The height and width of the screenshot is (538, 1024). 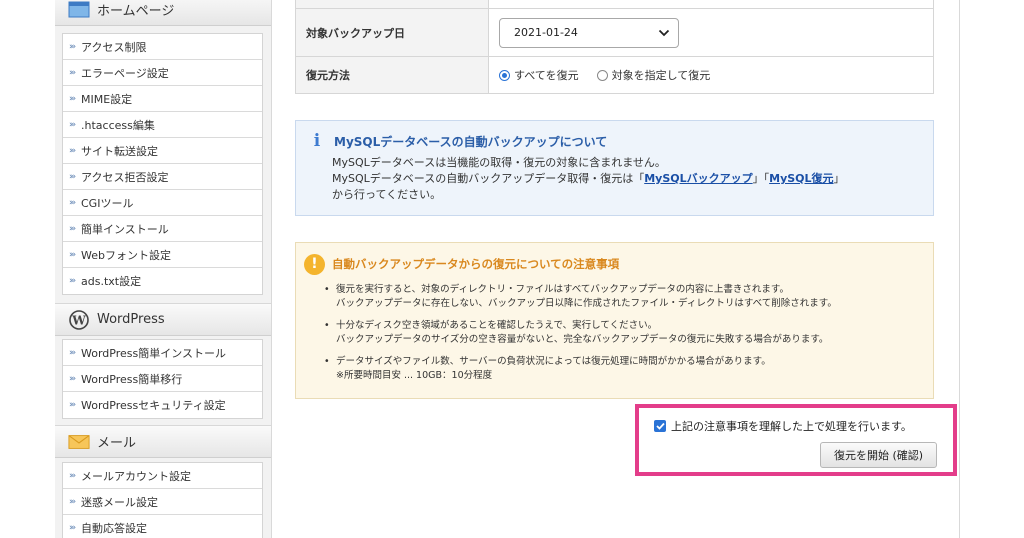 I want to click on confirm-highlight-box: 上記の注意事項を理解した上で処理を行います。 復元を開始 (確認), so click(x=796, y=440).